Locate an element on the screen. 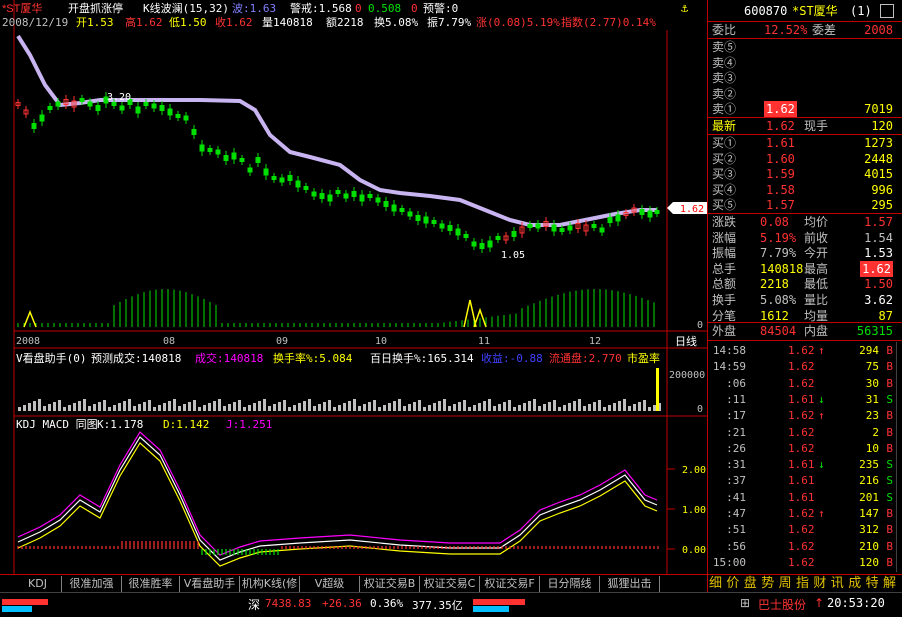 The image size is (902, 617). indicator-tab: KDJ is located at coordinates (38, 584).